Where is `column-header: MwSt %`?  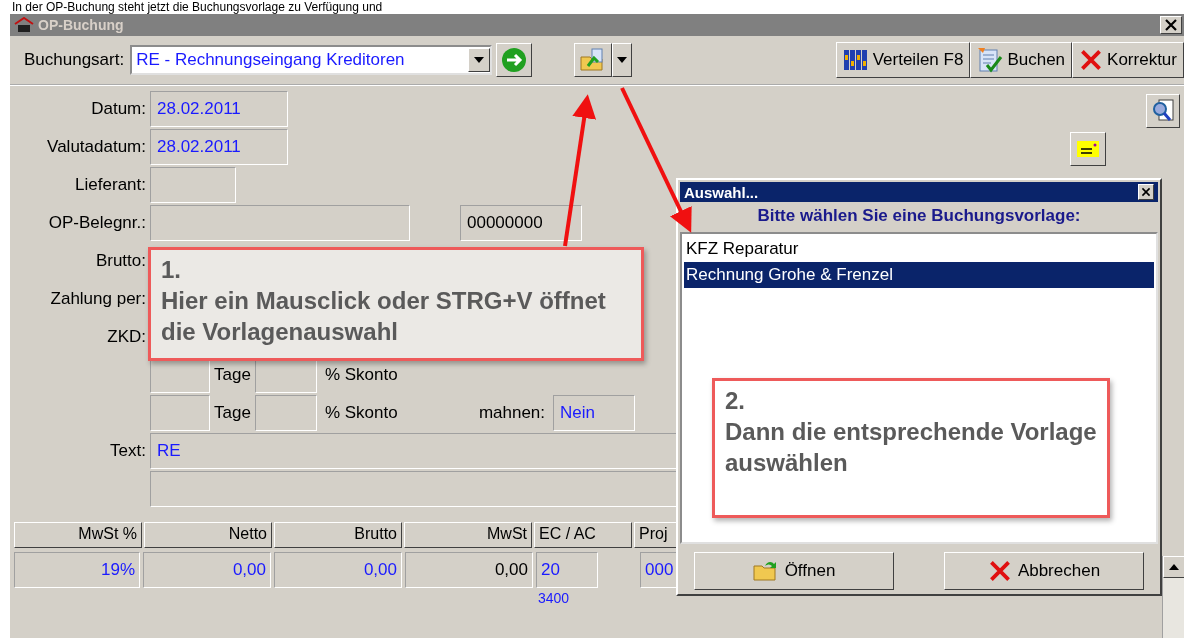 column-header: MwSt % is located at coordinates (78, 535).